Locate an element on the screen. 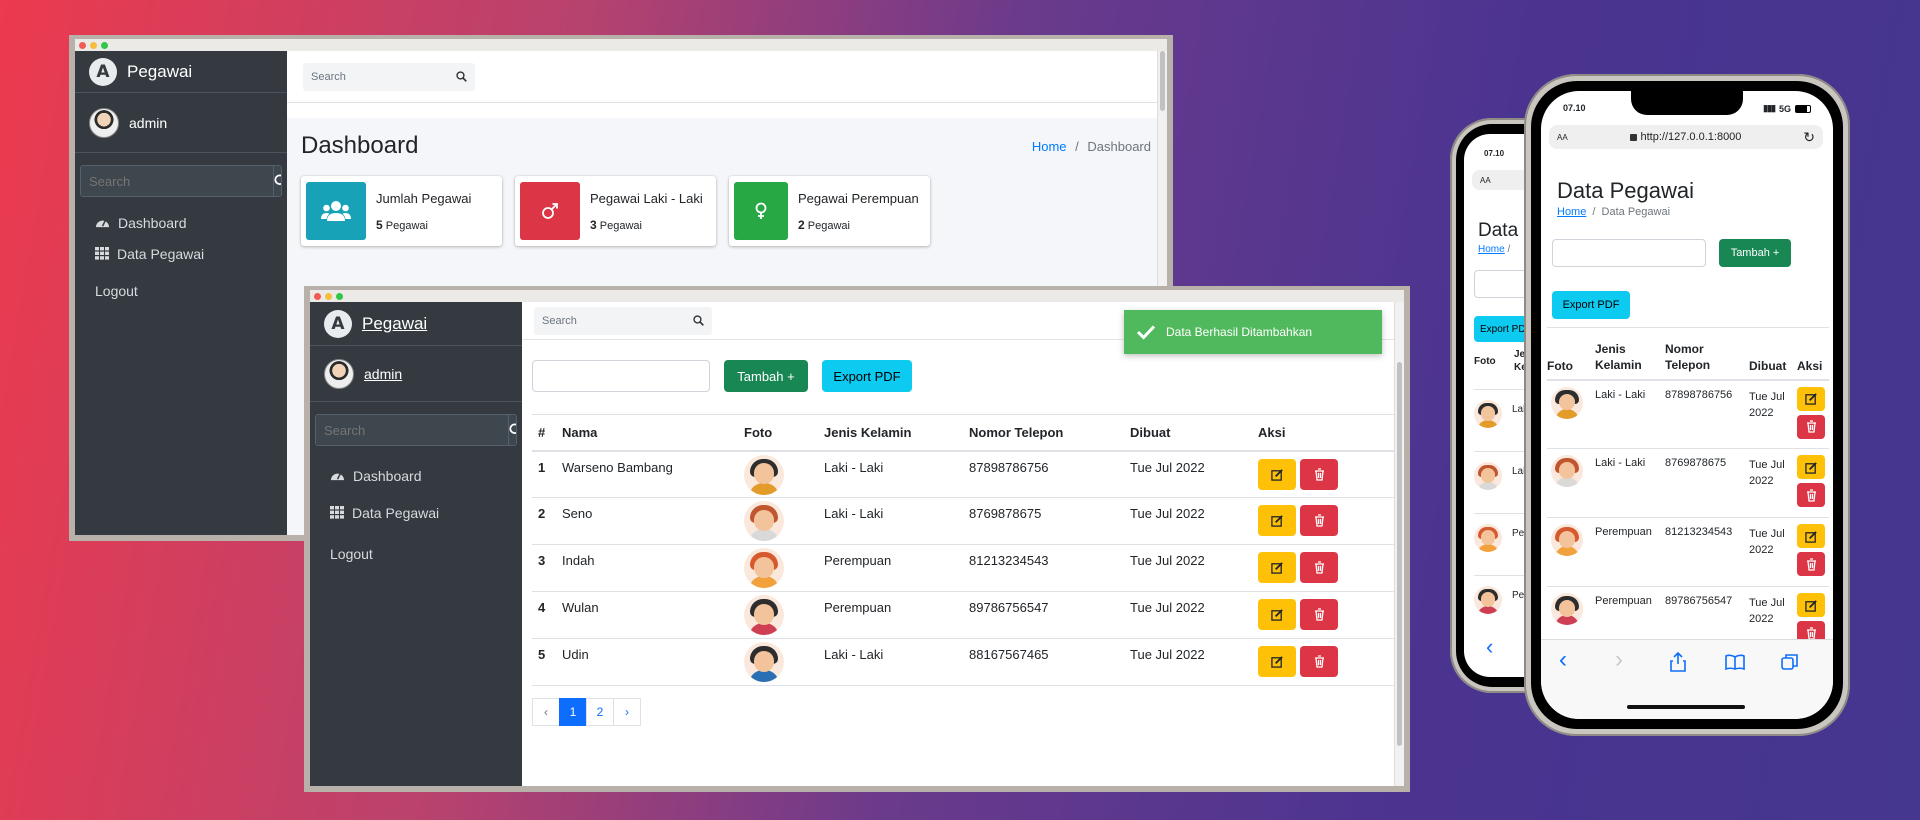 The width and height of the screenshot is (1920, 820). url-text: http://127.0.0.1:8000 is located at coordinates (1691, 137).